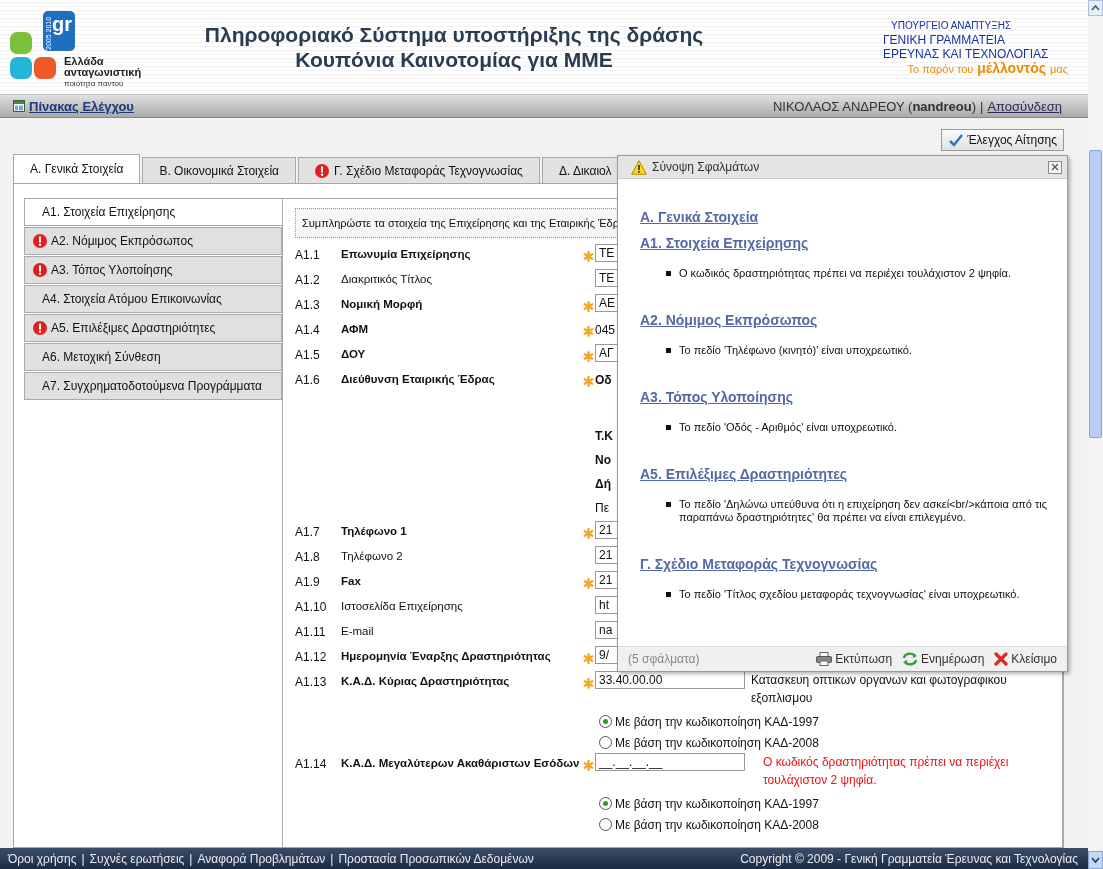 The image size is (1103, 869). Describe the element at coordinates (419, 170) in the screenshot. I see `tab: Γ. Σχέδιο Μεταφοράς Τεχνογνωσίας` at that location.